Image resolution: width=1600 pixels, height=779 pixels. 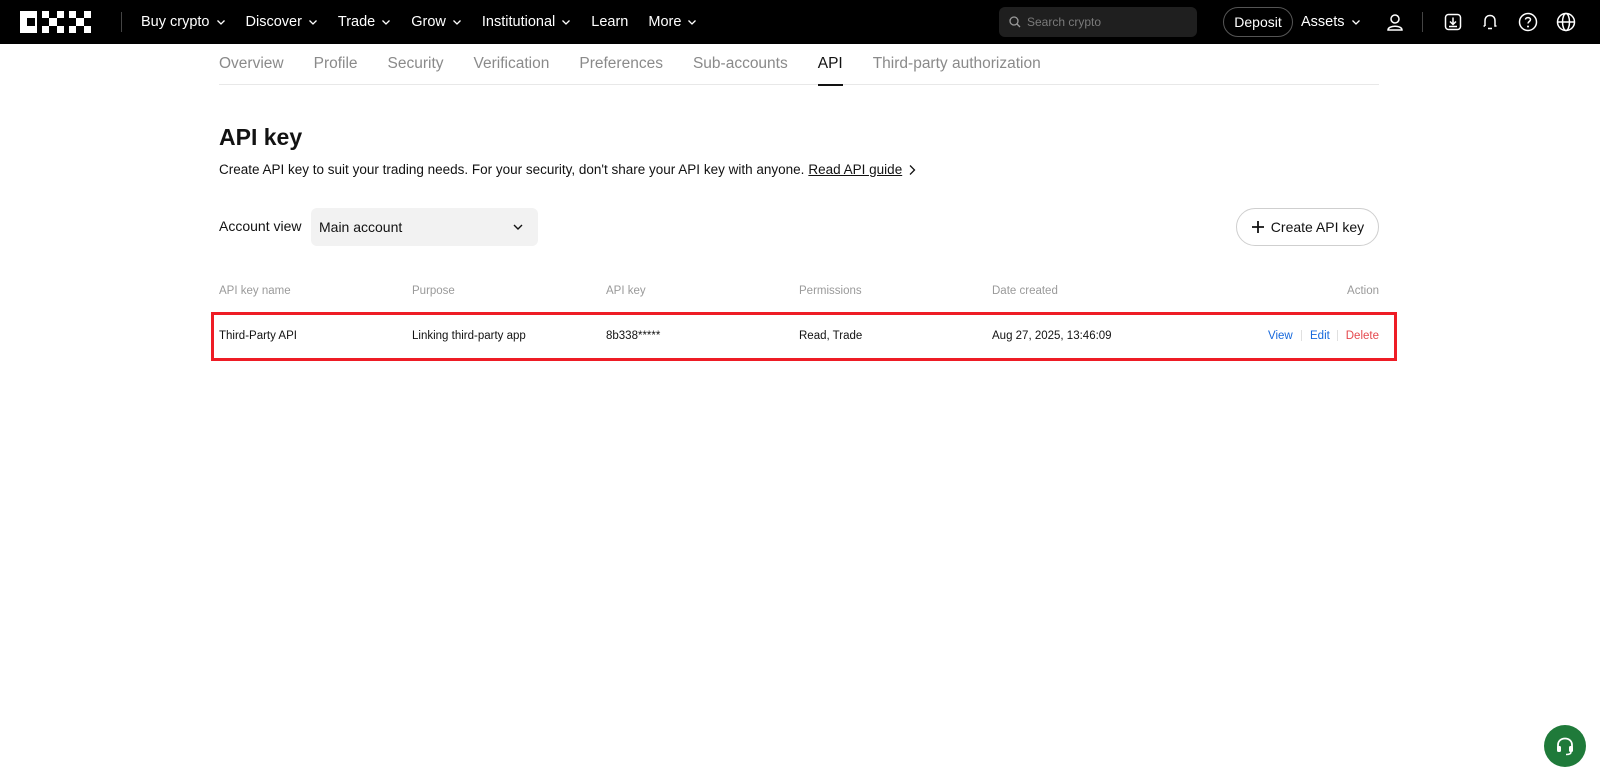 I want to click on nav-item-label: Discover, so click(x=273, y=22).